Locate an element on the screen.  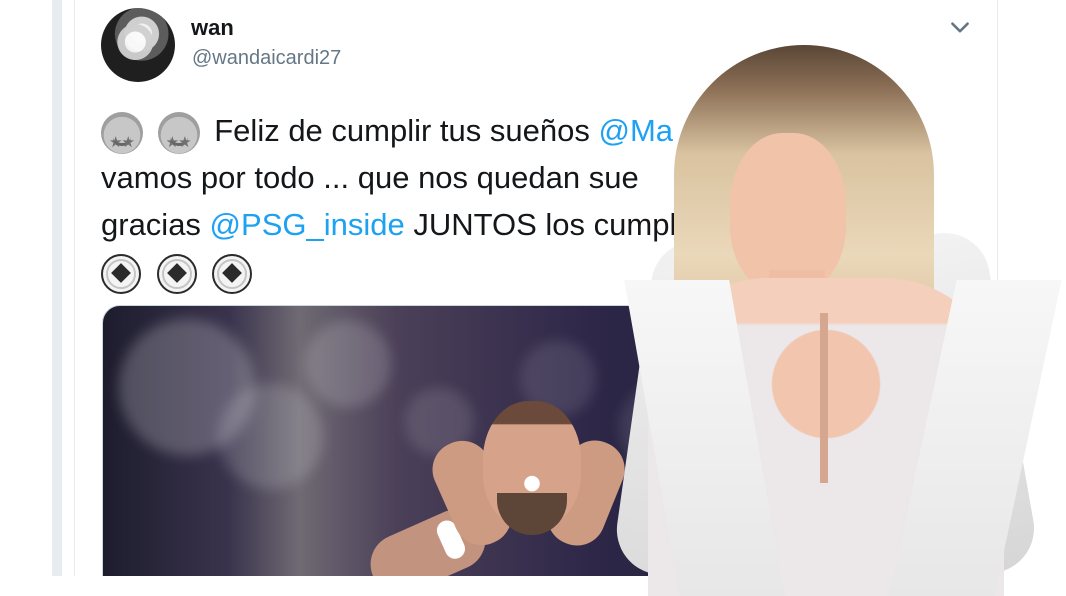
chevron-down-icon is located at coordinates (960, 28).